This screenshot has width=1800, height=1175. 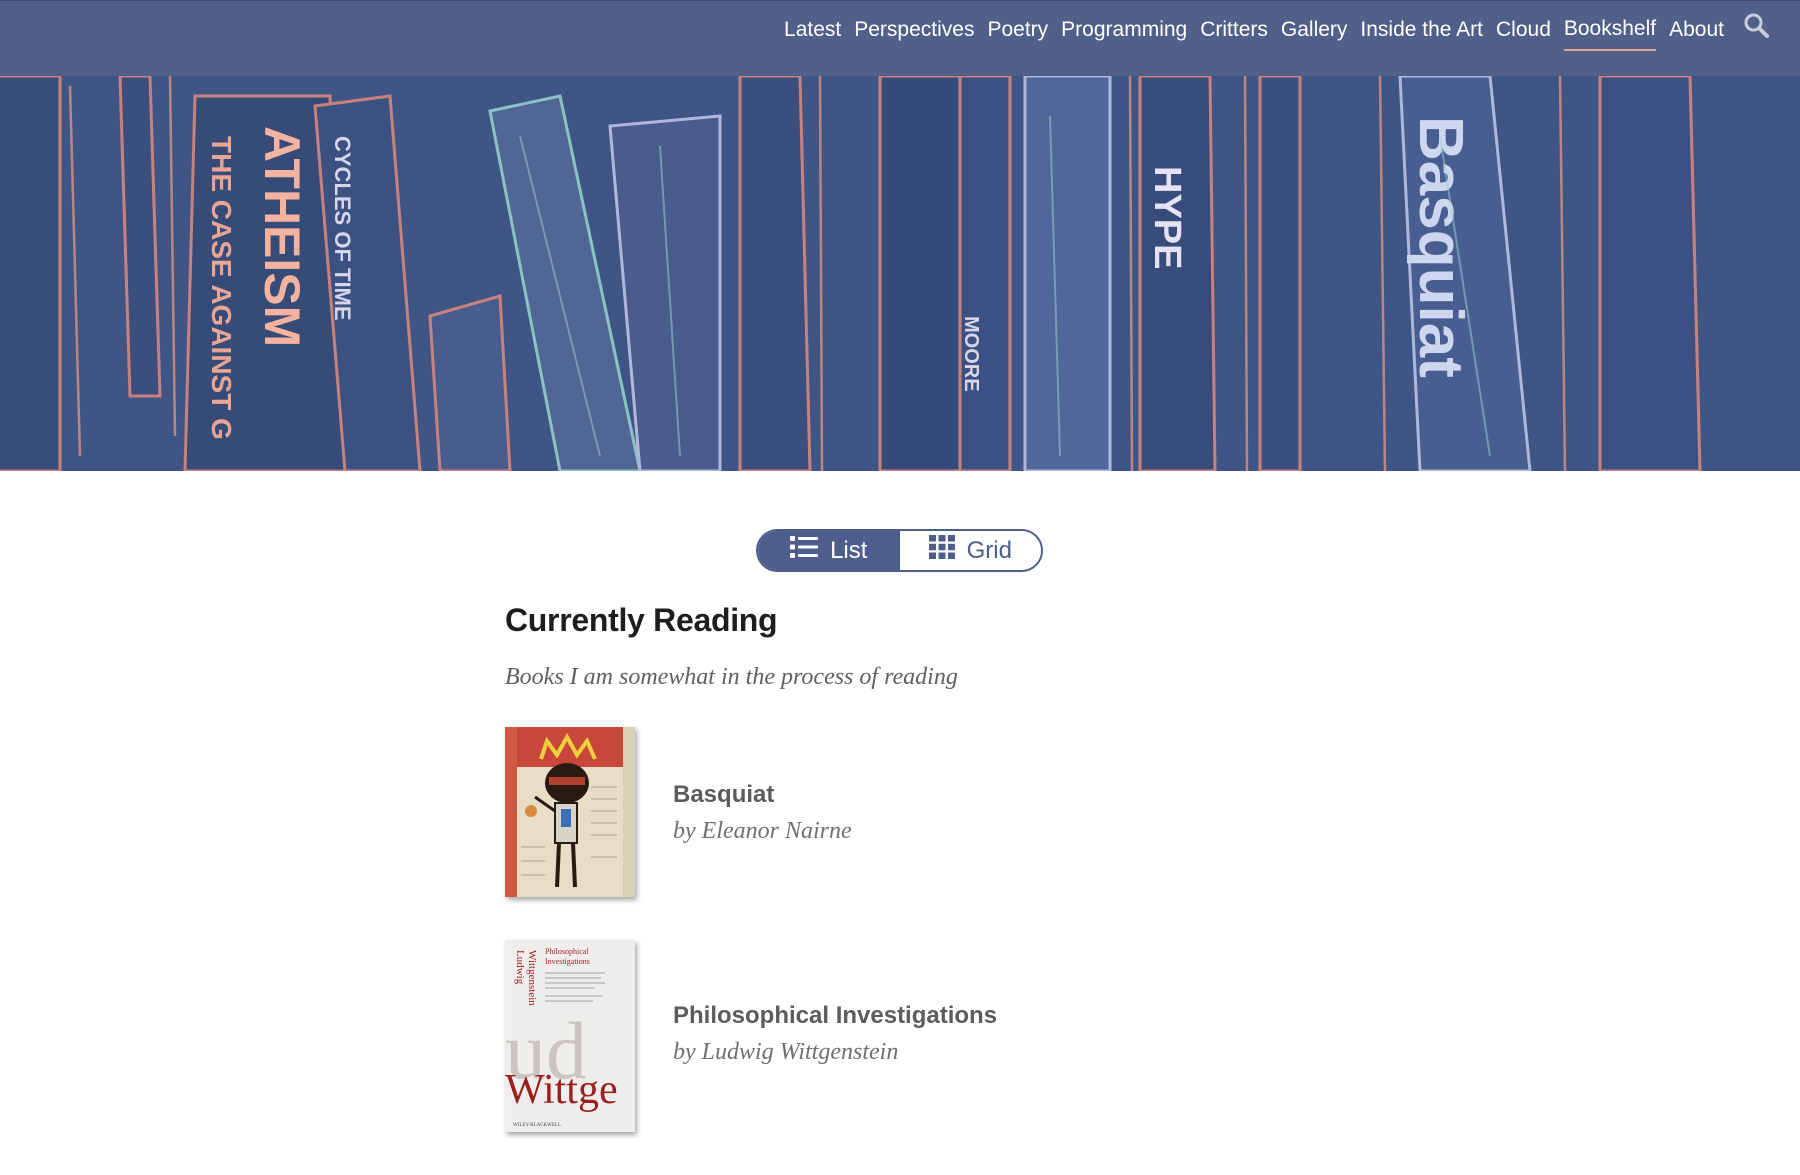 I want to click on book-cover-basquiat, so click(x=570, y=812).